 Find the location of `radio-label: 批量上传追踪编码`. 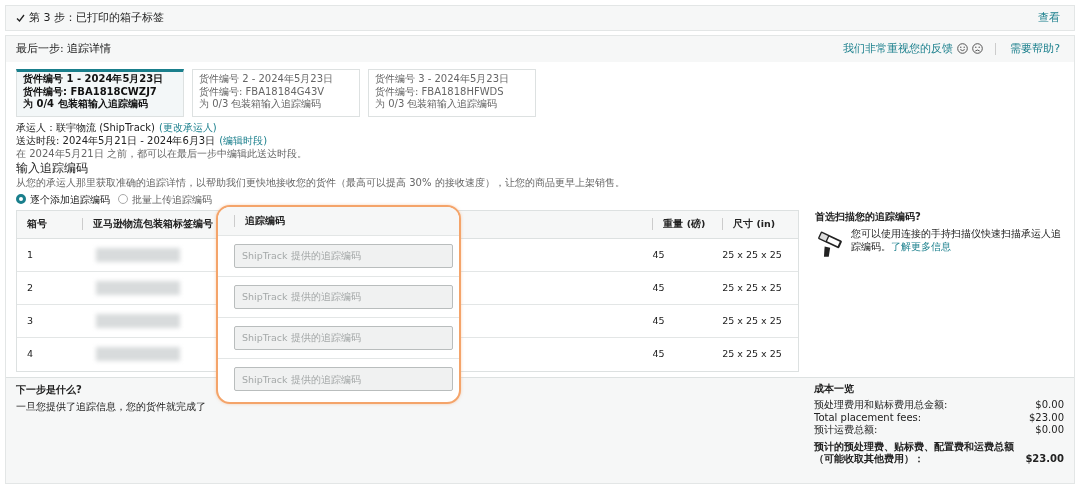

radio-label: 批量上传追踪编码 is located at coordinates (172, 199).